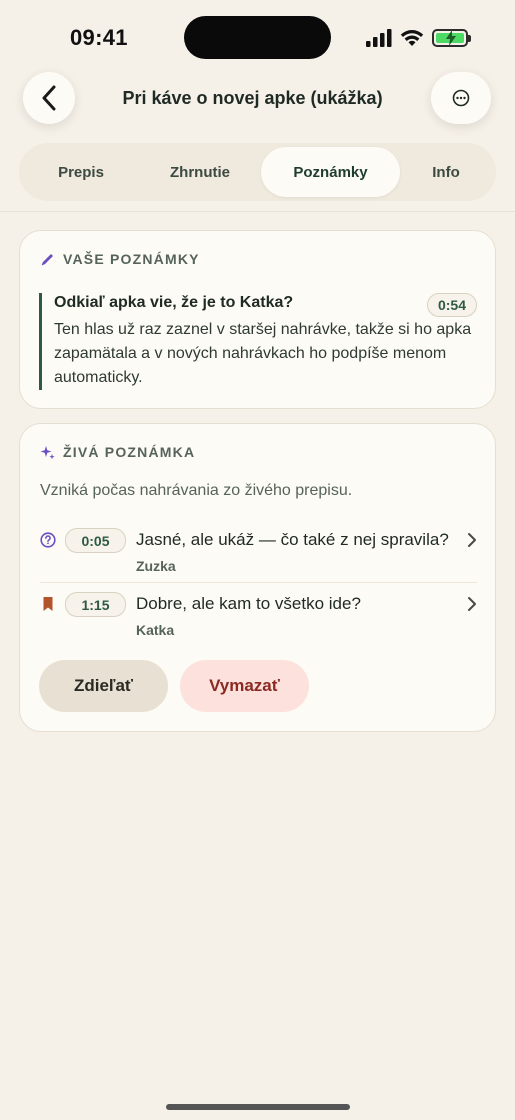 This screenshot has width=515, height=1120. I want to click on status-icons, so click(418, 38).